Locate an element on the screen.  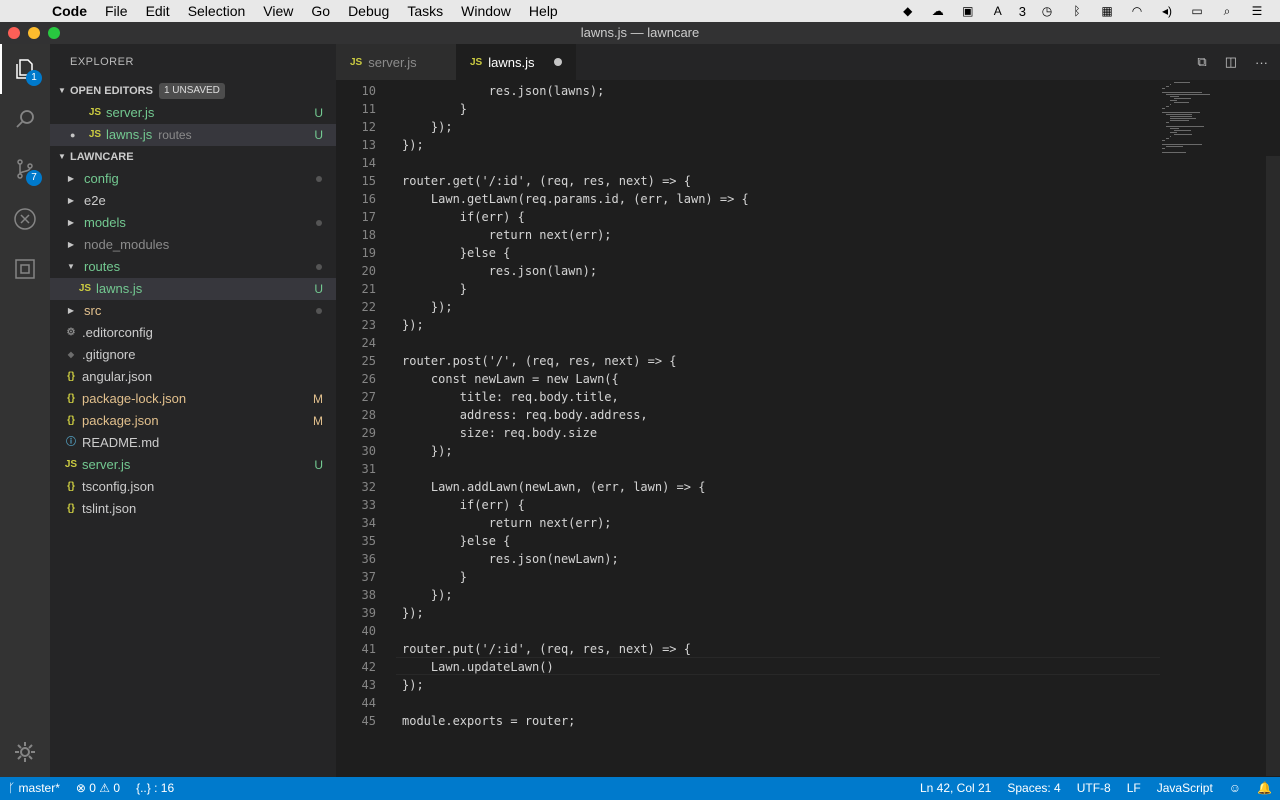
tab-server-js: JS server.js is located at coordinates (396, 62).